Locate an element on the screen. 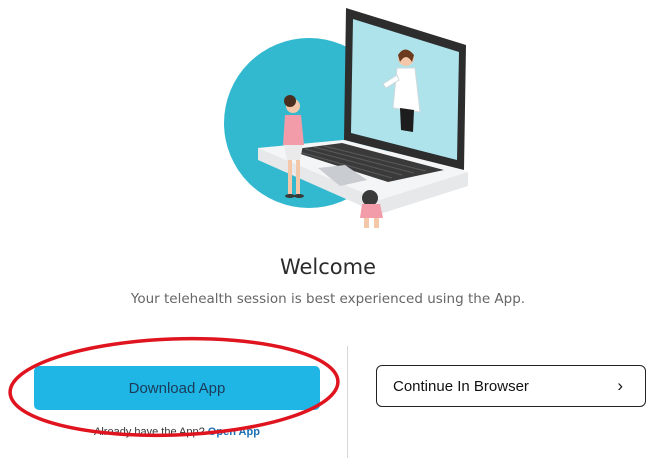  open-app-link: Open App is located at coordinates (234, 432).